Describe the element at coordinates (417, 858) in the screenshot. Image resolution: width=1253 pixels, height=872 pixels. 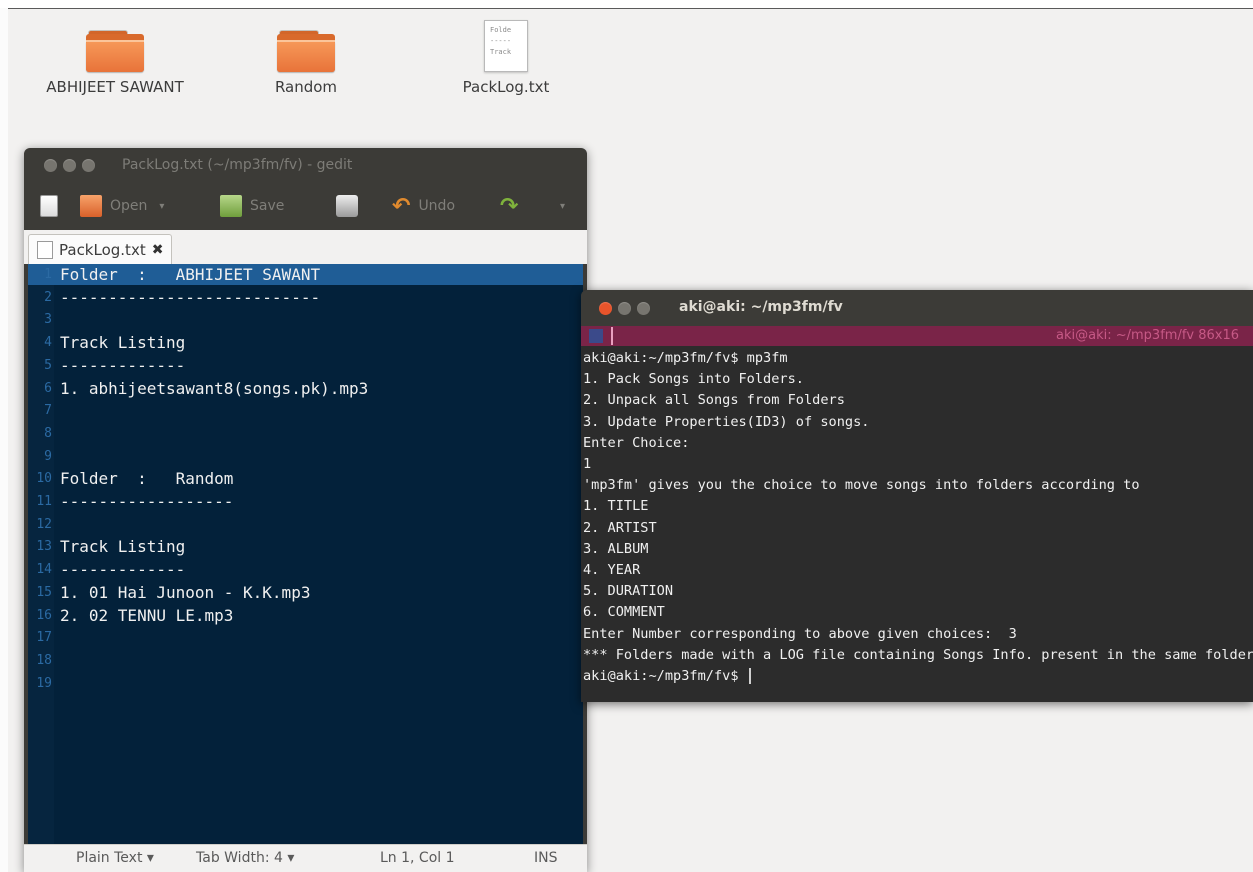
I see `cursor-position: Ln 1, Col 1` at that location.